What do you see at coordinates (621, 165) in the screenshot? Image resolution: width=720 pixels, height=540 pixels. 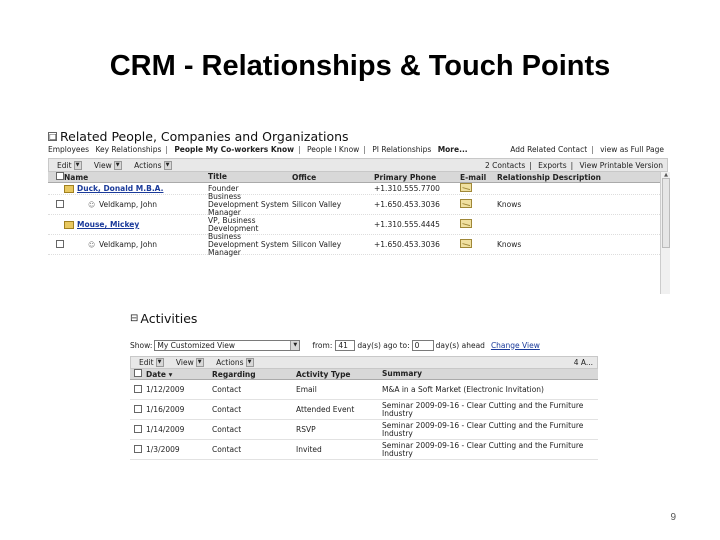 I see `printable-version-link: View Printable Version` at bounding box center [621, 165].